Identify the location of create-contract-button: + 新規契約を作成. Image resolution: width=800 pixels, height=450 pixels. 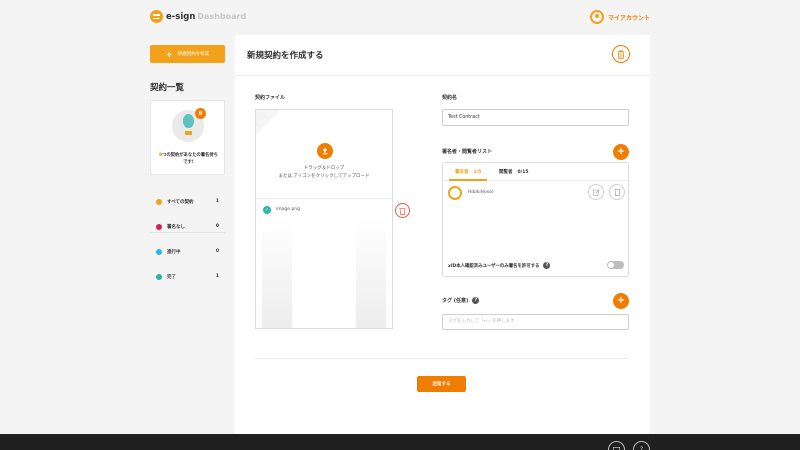
(187, 54).